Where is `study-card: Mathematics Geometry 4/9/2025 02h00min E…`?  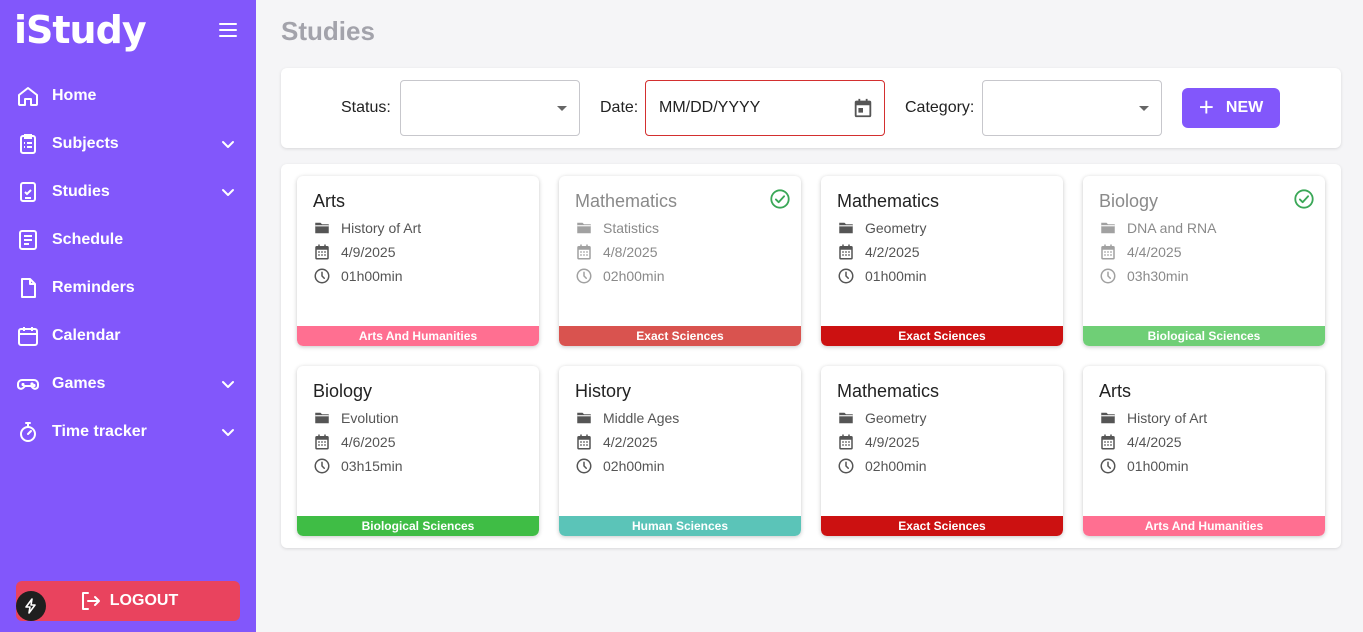
study-card: Mathematics Geometry 4/9/2025 02h00min E… is located at coordinates (942, 451).